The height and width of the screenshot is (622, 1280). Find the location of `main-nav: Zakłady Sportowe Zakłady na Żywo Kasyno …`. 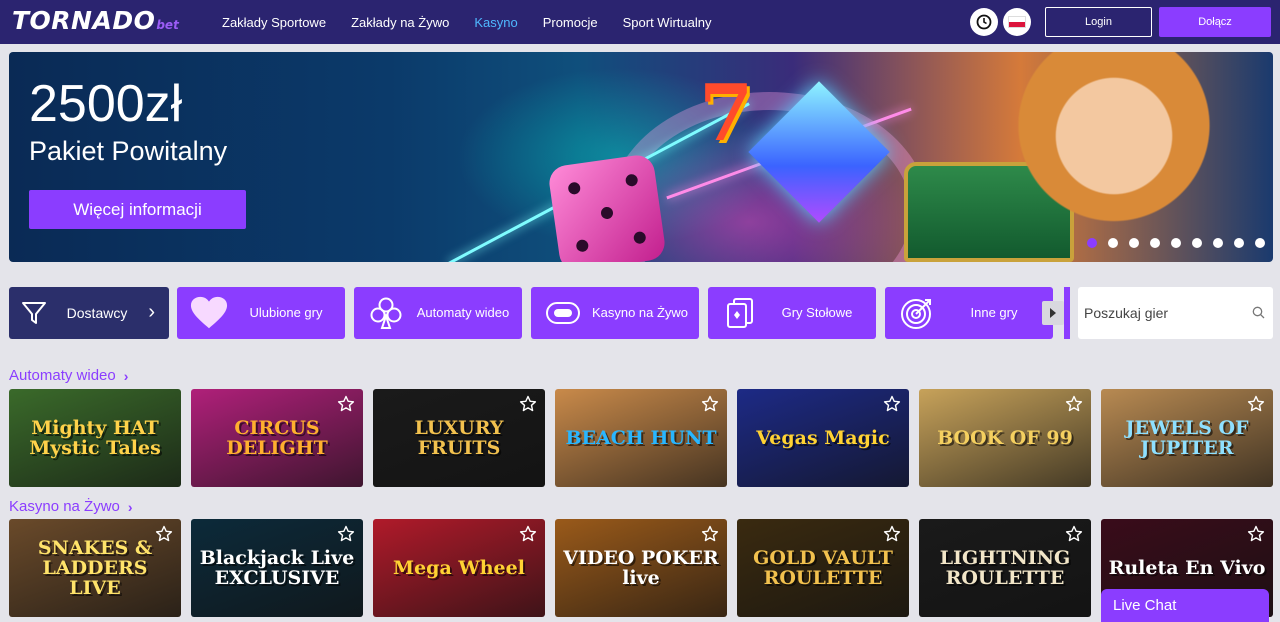

main-nav: Zakłady Sportowe Zakłady na Żywo Kasyno … is located at coordinates (479, 22).